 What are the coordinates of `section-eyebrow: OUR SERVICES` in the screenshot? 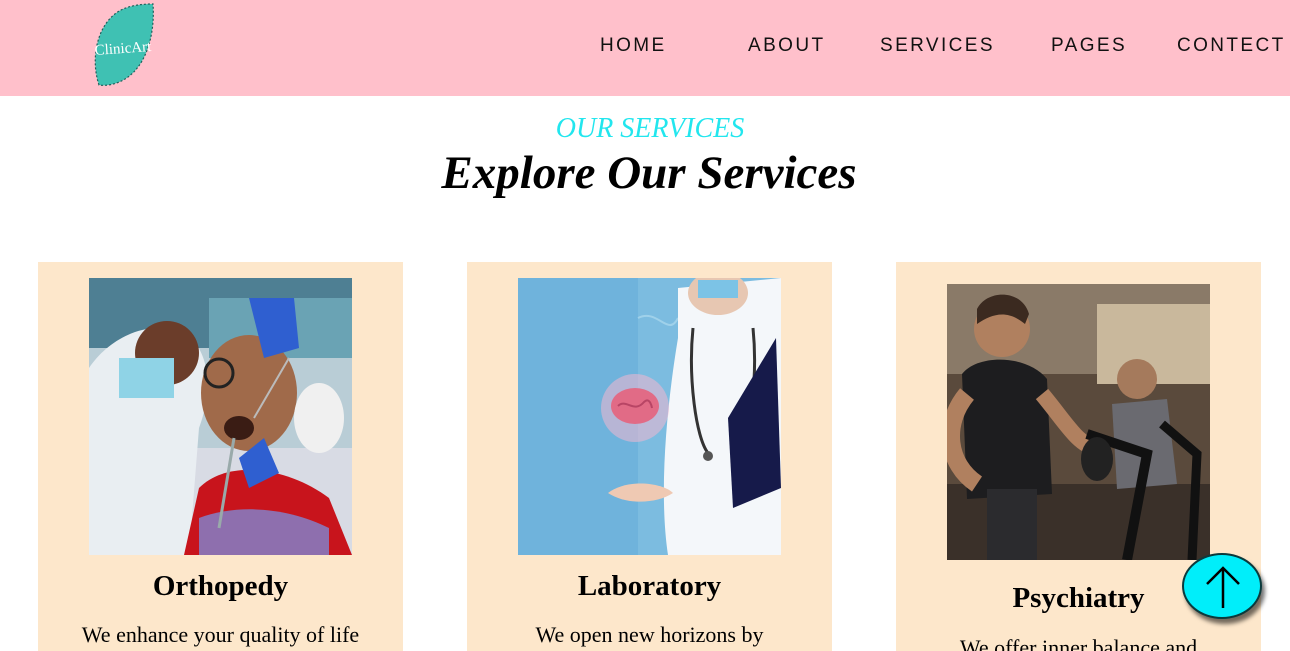 It's located at (650, 128).